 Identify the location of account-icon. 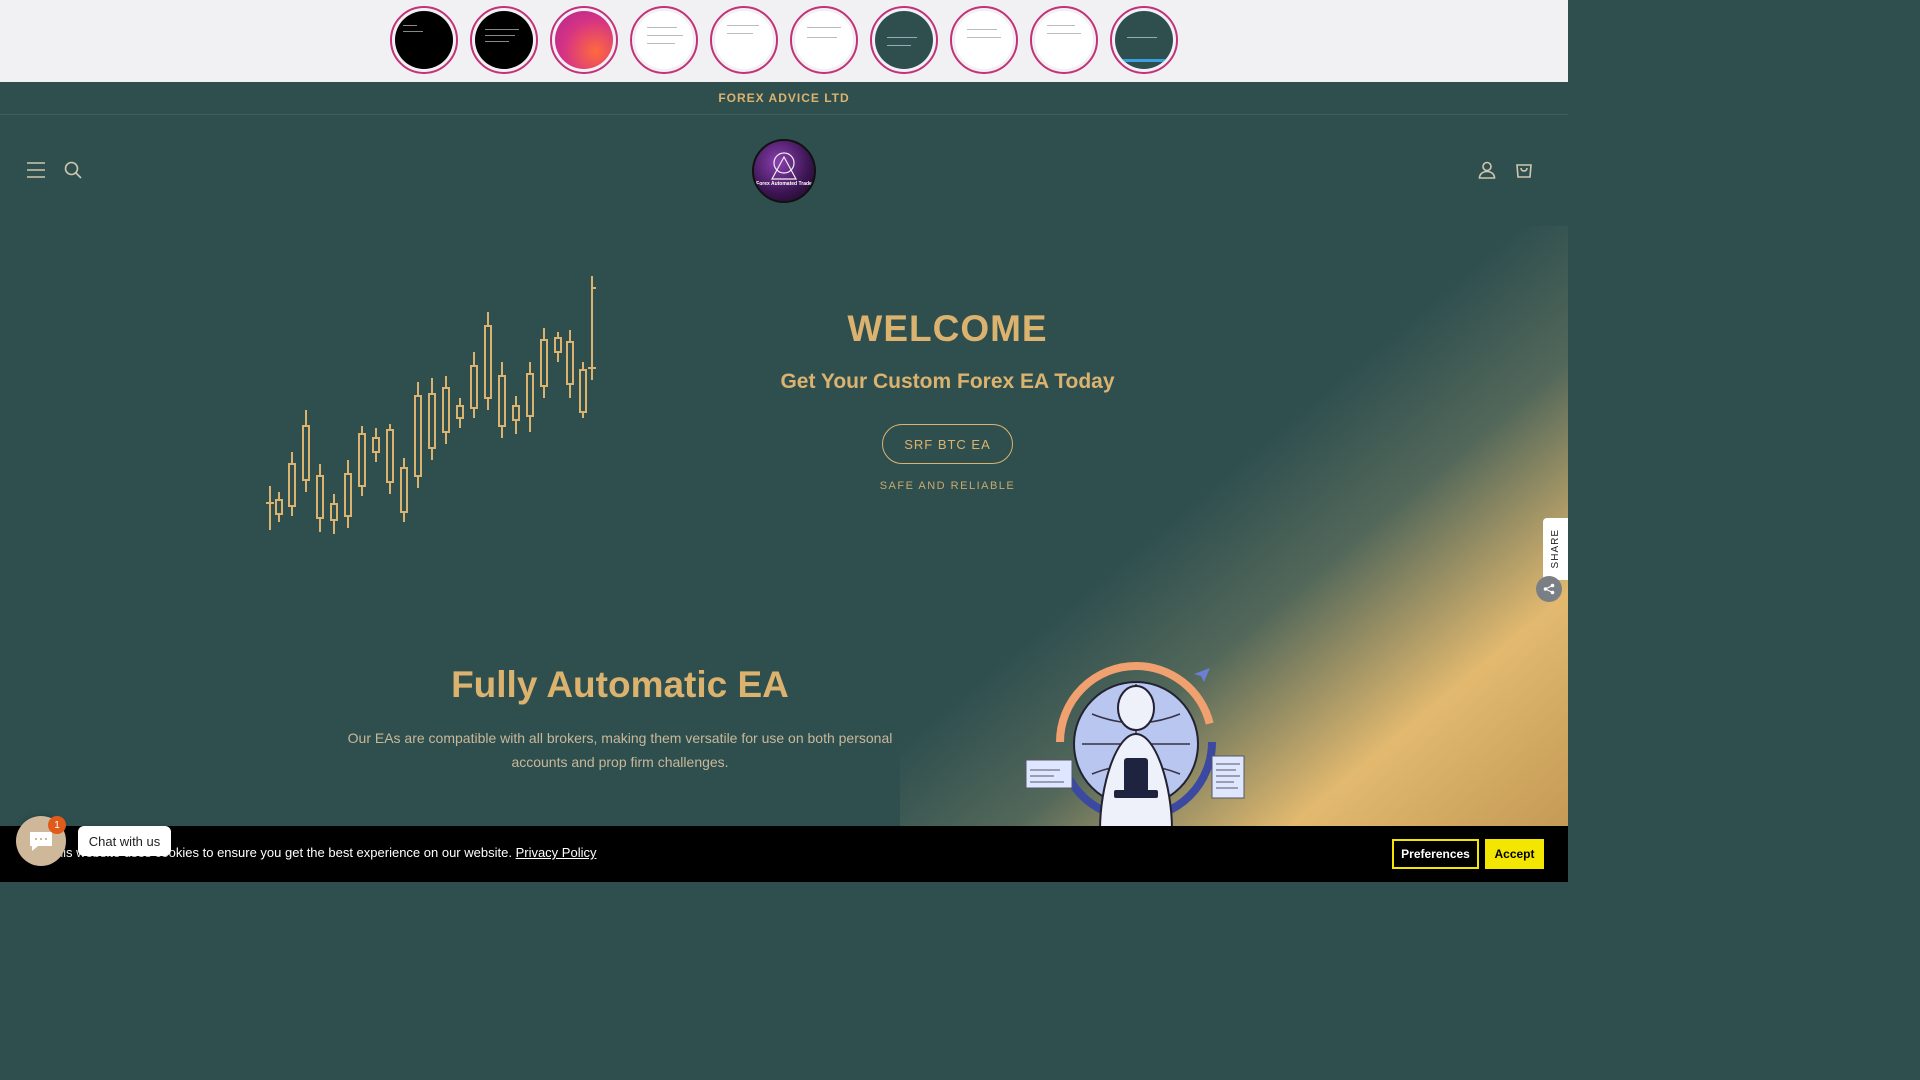
(1487, 170).